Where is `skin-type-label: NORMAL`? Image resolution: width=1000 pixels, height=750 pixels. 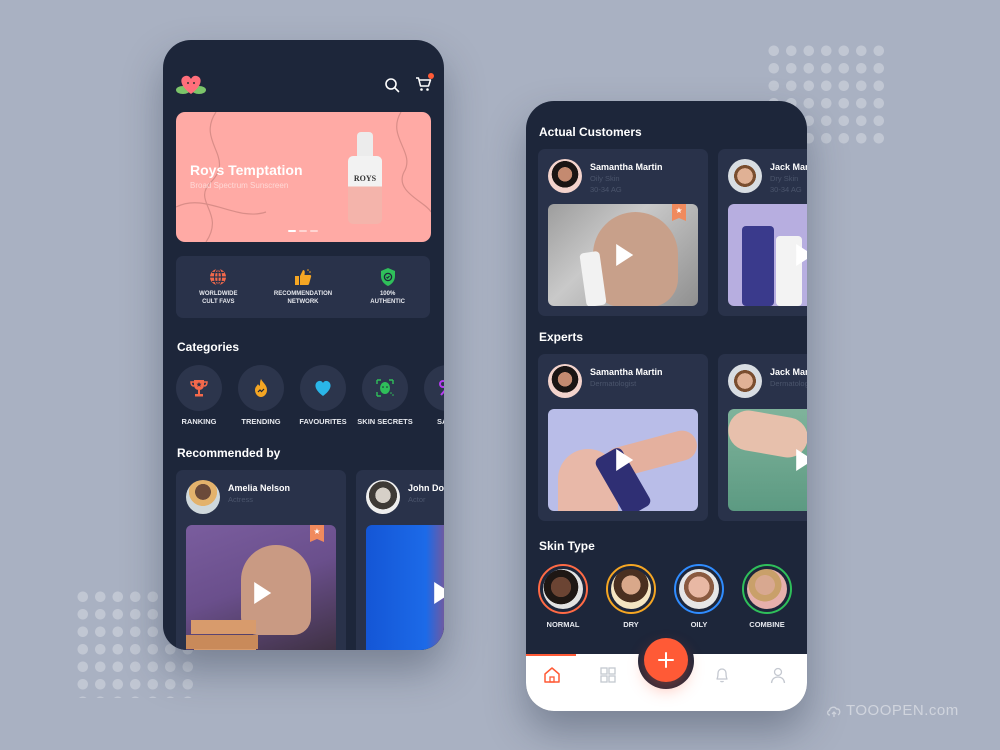
skin-type-label: NORMAL is located at coordinates (563, 624).